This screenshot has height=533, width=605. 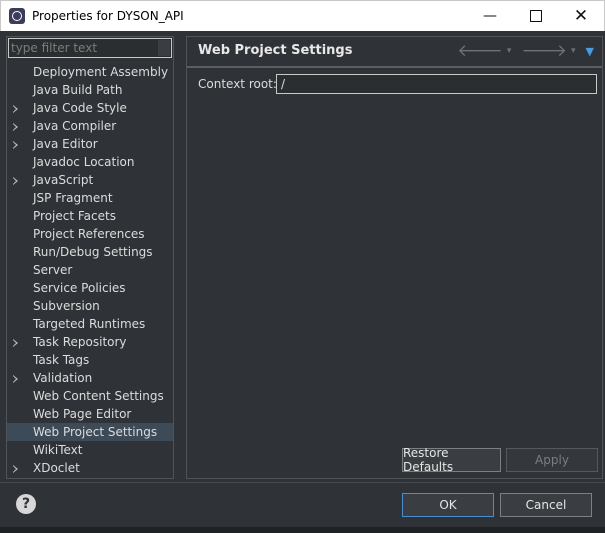 I want to click on tree-item-label: Web Page Editor, so click(x=82, y=414).